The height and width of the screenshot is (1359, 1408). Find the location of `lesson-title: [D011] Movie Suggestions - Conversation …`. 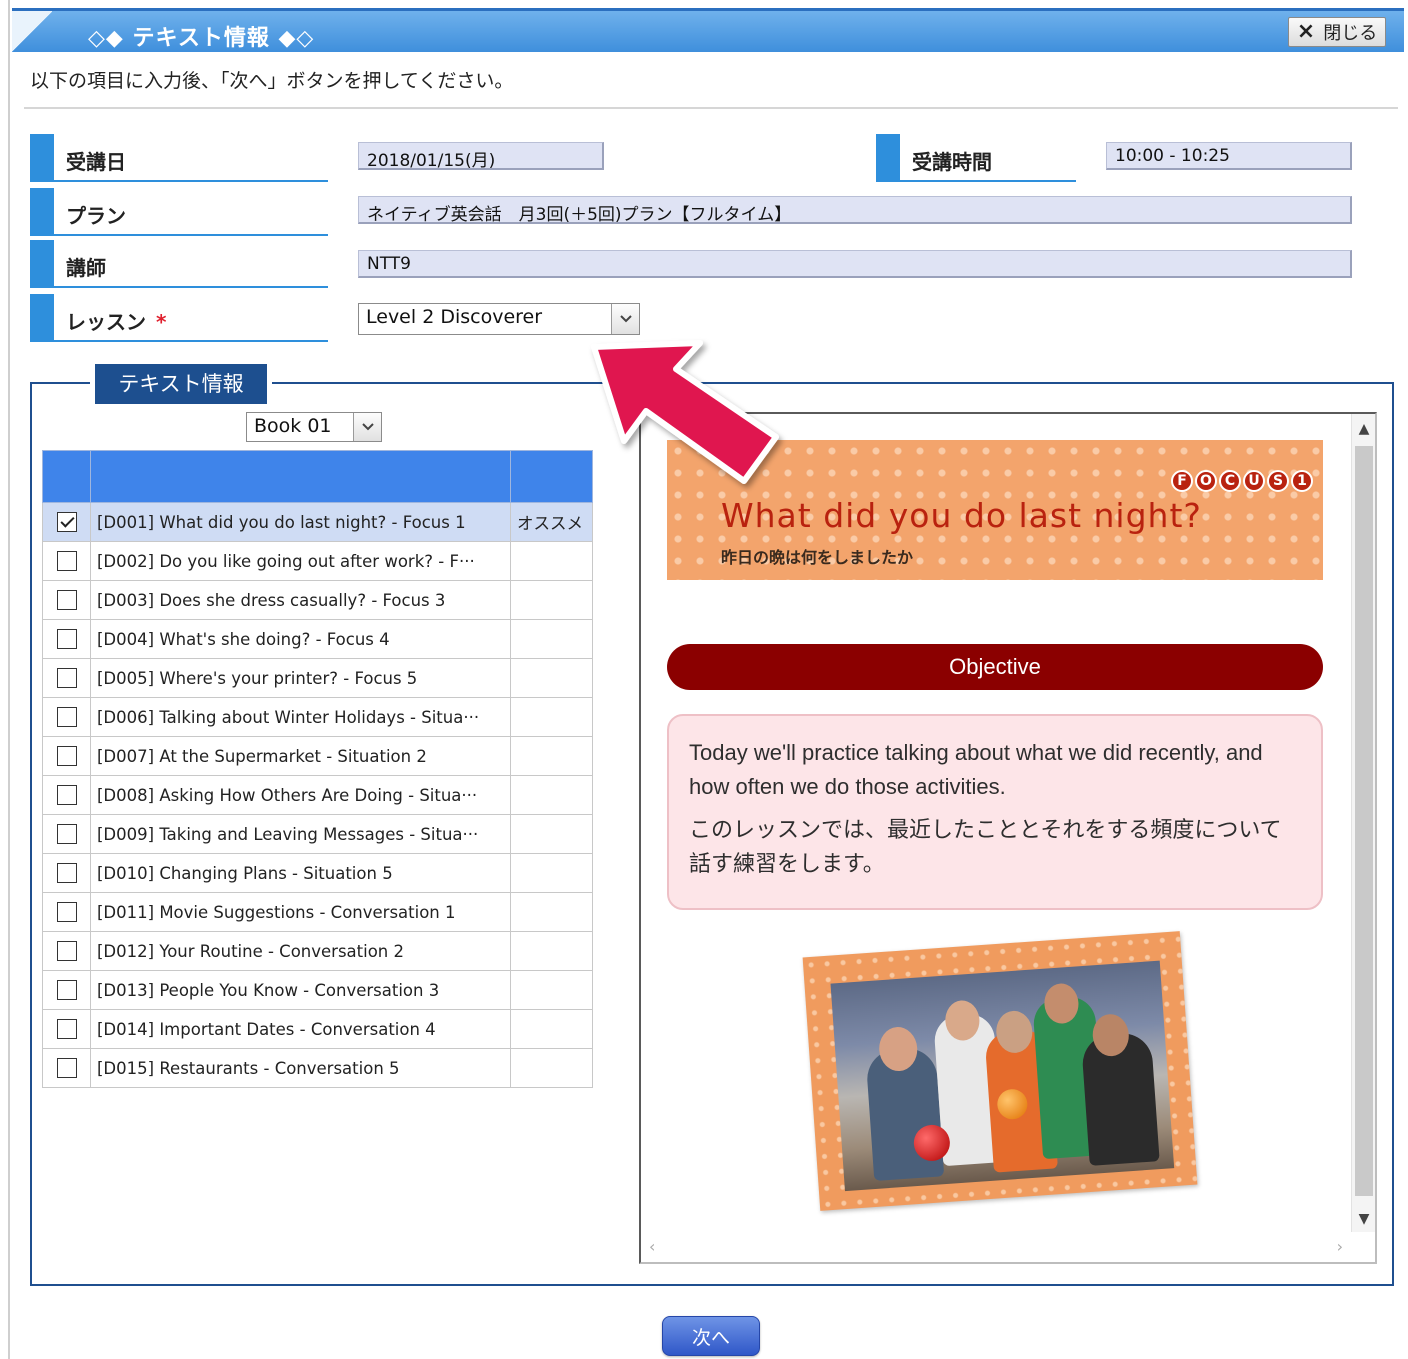

lesson-title: [D011] Movie Suggestions - Conversation … is located at coordinates (300, 912).